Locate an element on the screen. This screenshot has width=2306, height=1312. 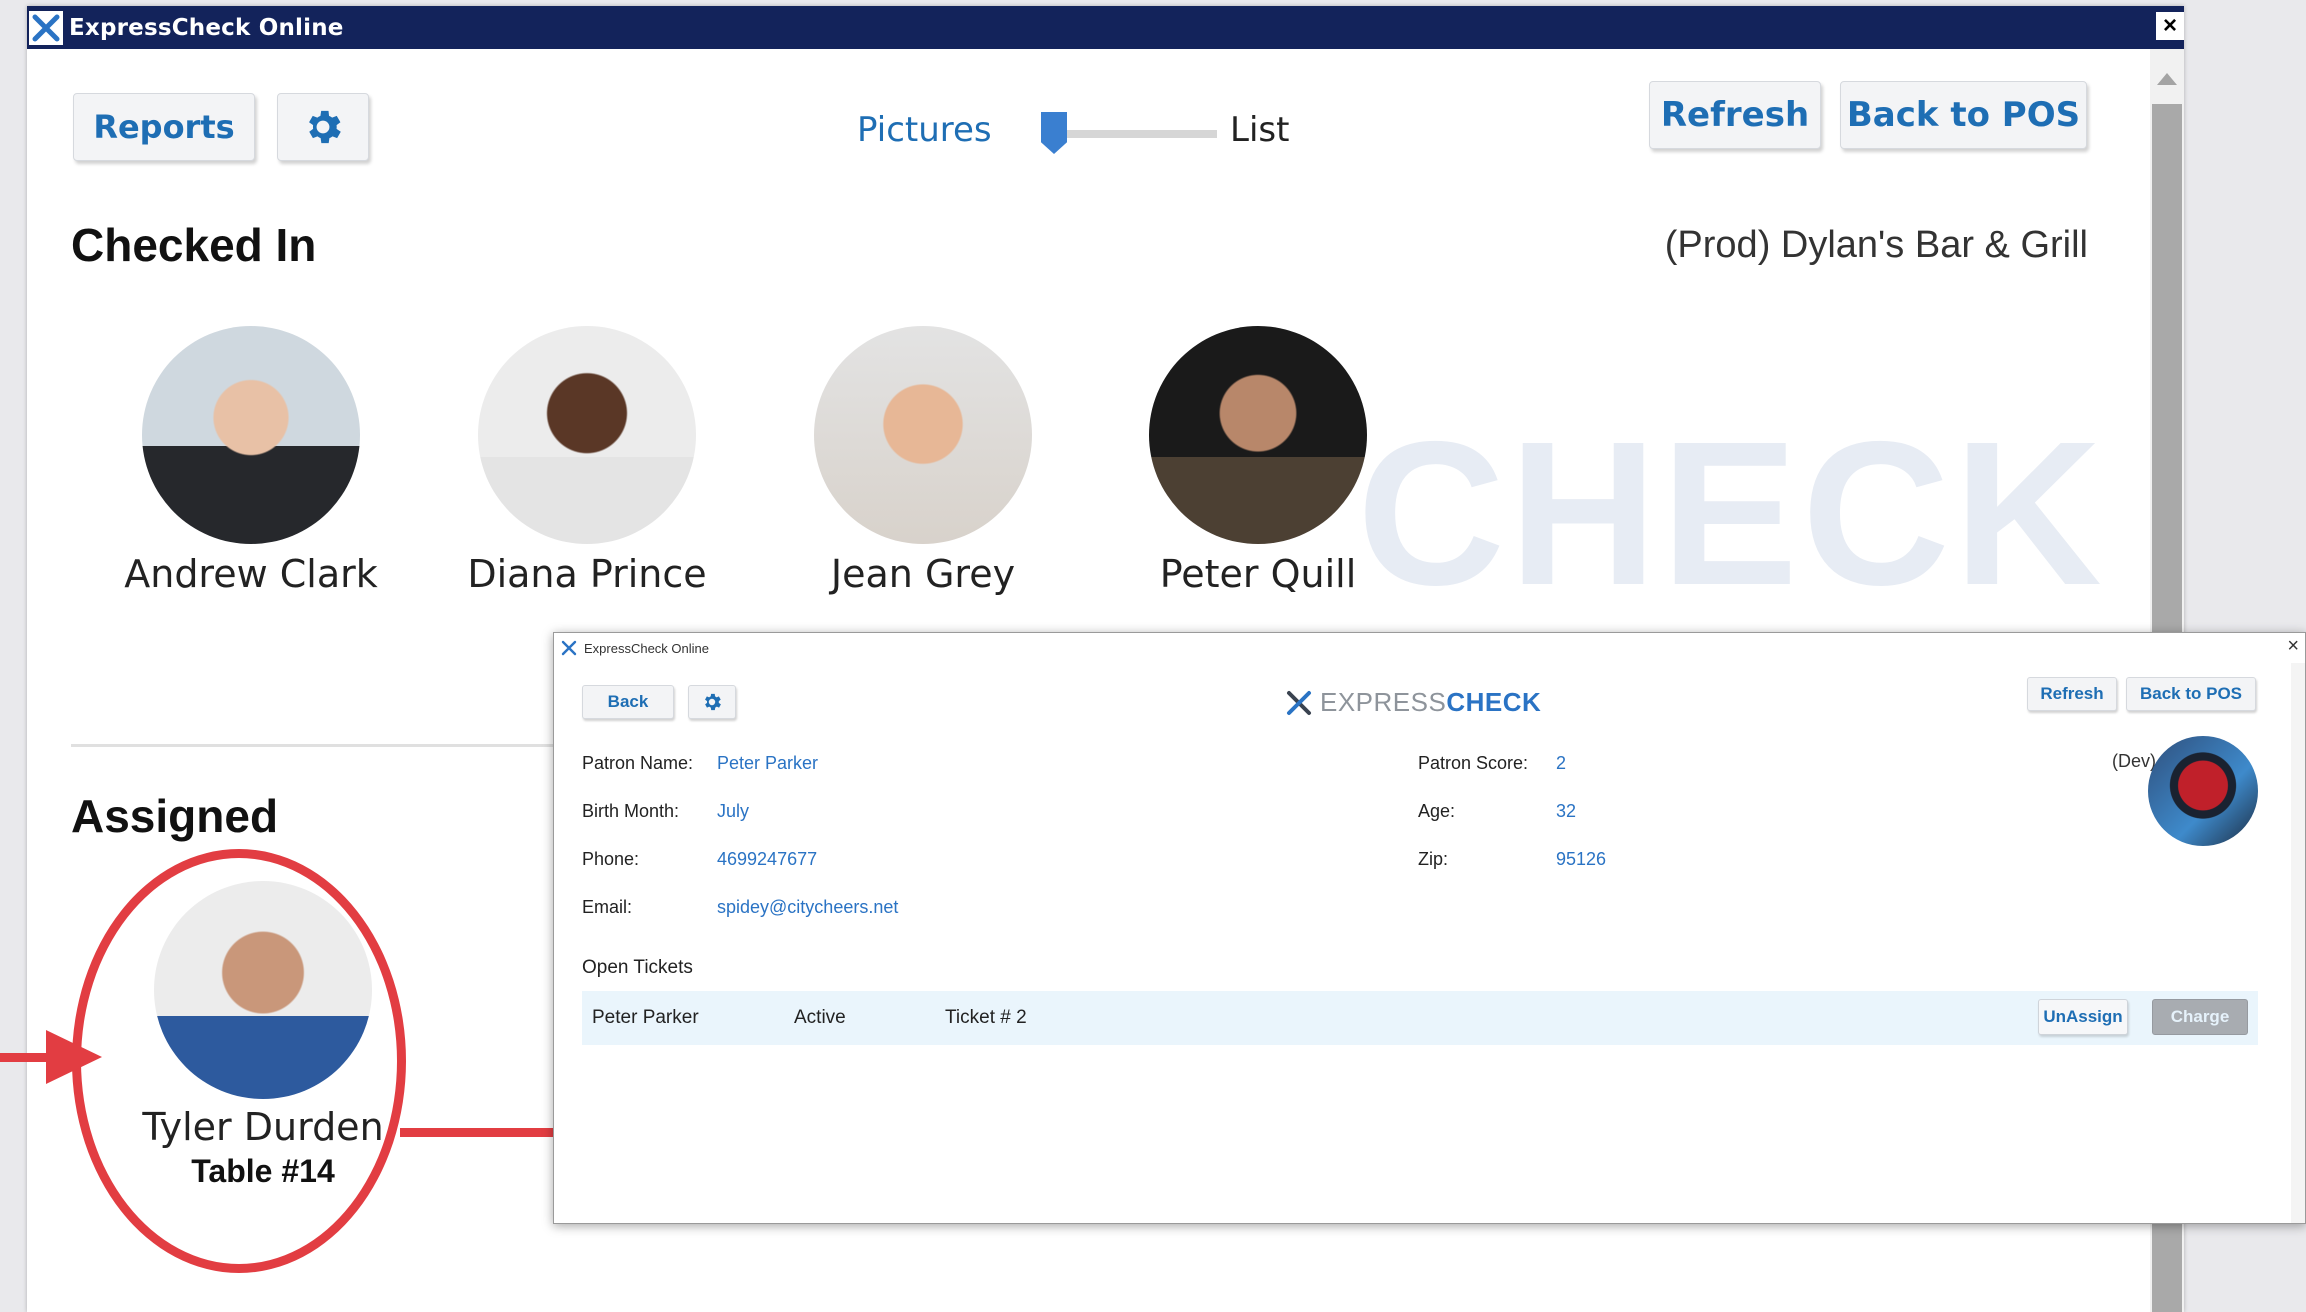
venue-name: (Prod) Dylan's Bar & Grill is located at coordinates (1876, 245).